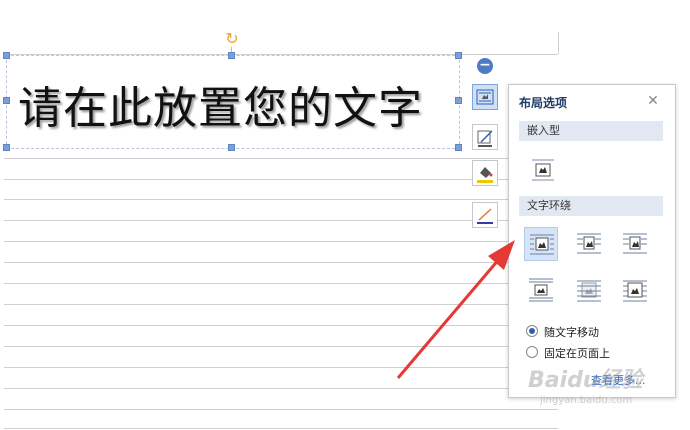  What do you see at coordinates (458, 147) in the screenshot?
I see `resize-handle-bottom-right` at bounding box center [458, 147].